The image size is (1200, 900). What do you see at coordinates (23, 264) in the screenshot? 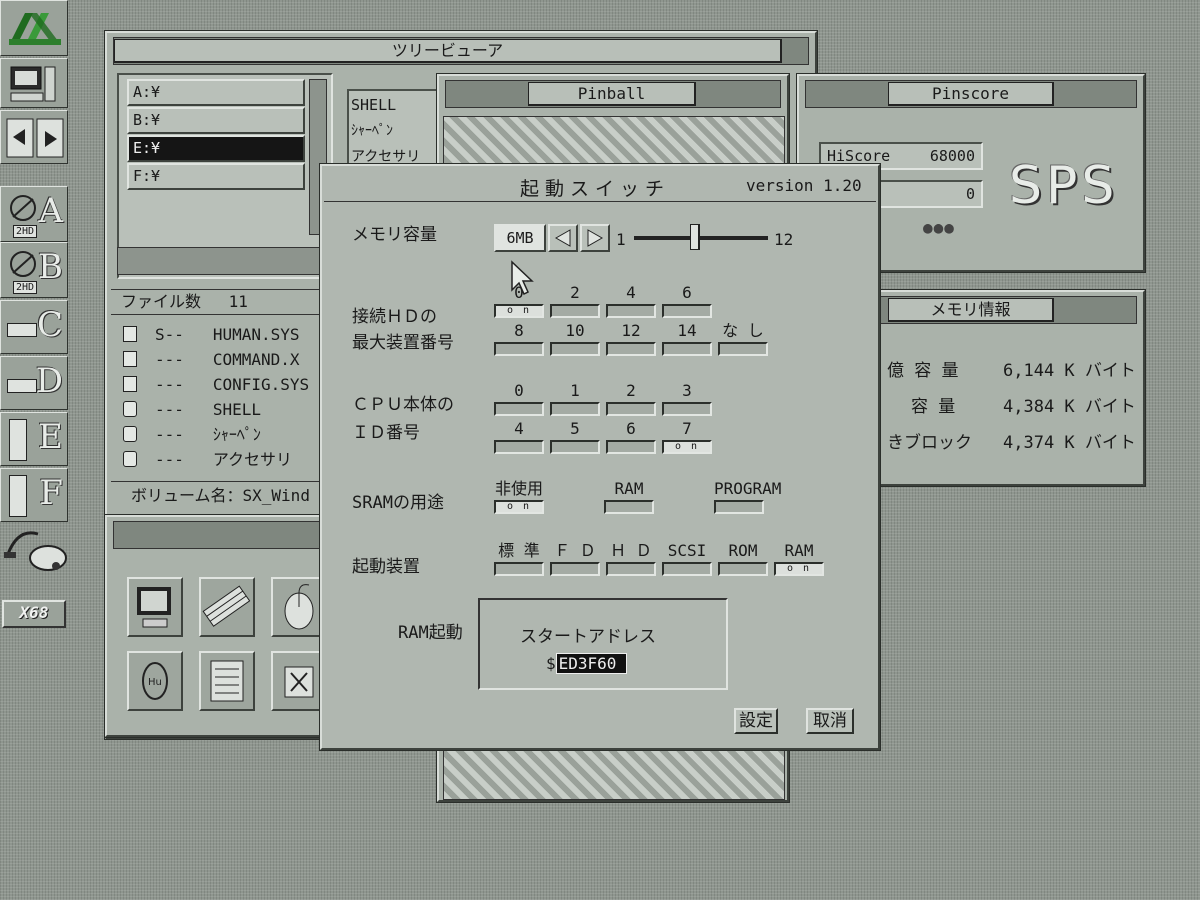
I see `floppy-no-disk-icon` at bounding box center [23, 264].